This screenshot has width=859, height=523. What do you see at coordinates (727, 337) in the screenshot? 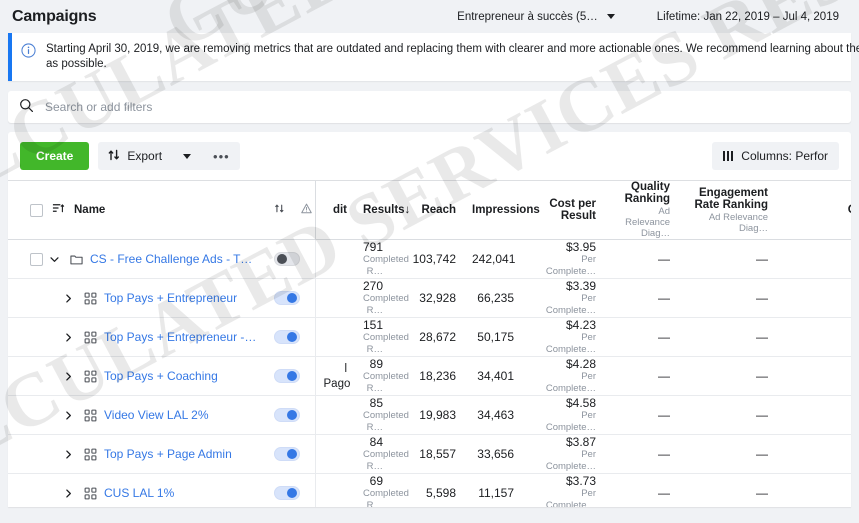
I see `cell-engagement-rate-ranking: —` at bounding box center [727, 337].